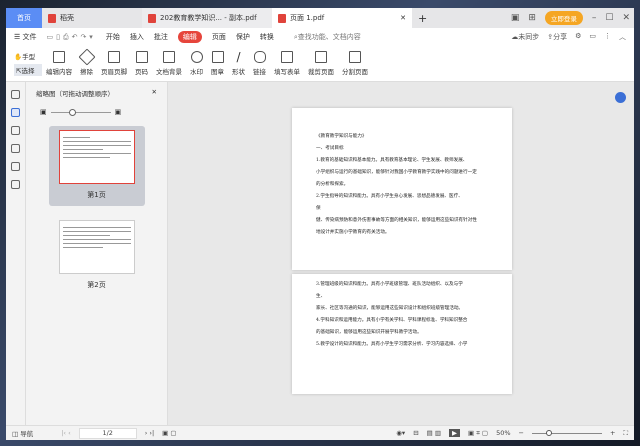 The height and width of the screenshot is (446, 640). What do you see at coordinates (52, 18) in the screenshot?
I see `docer-icon` at bounding box center [52, 18].